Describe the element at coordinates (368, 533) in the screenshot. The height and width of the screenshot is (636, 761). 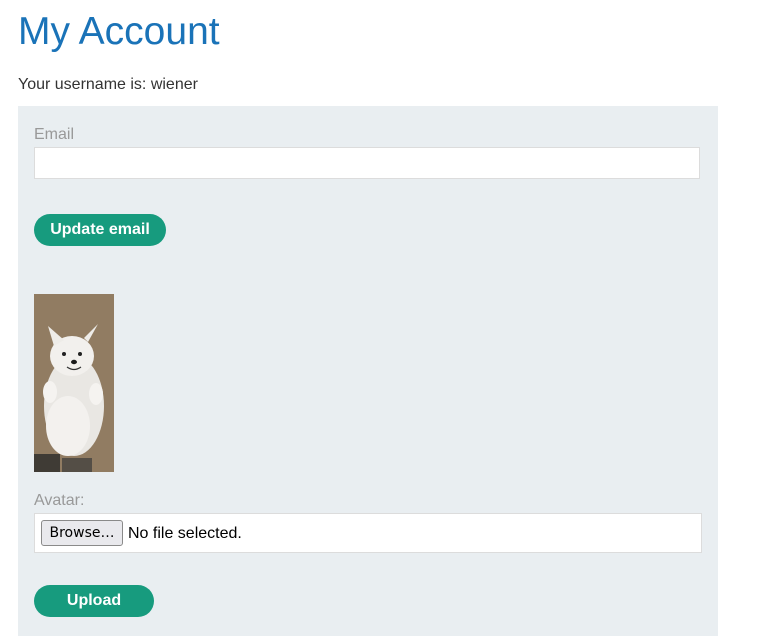
I see `avatar-file-input: Browse… No file selected.` at that location.